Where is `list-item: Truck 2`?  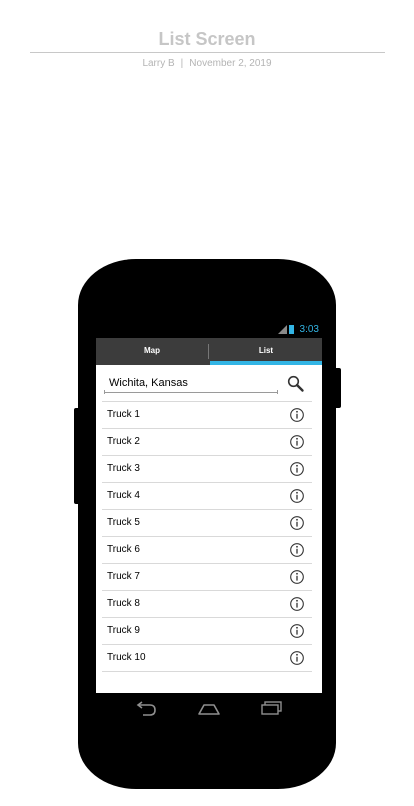 list-item: Truck 2 is located at coordinates (207, 441).